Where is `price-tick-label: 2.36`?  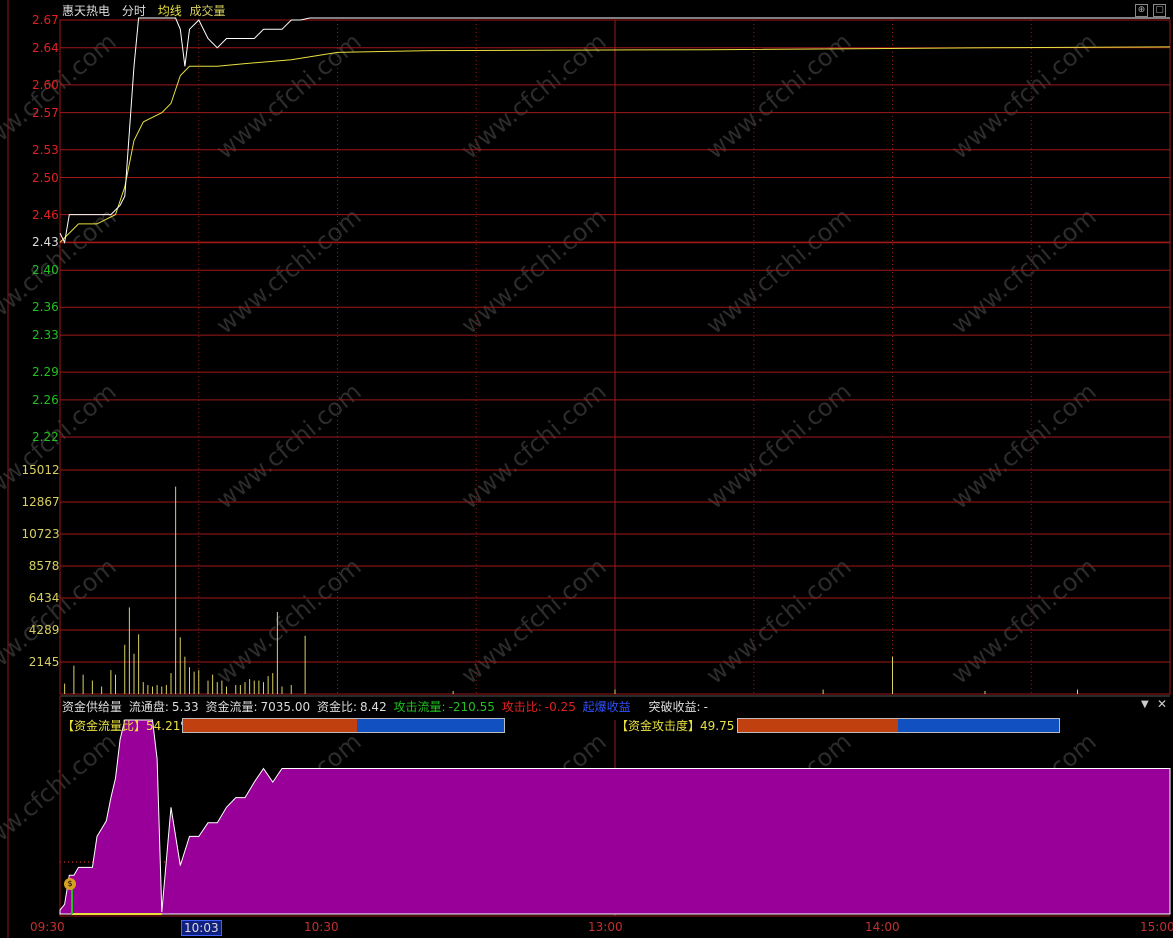
price-tick-label: 2.36 is located at coordinates (45, 307).